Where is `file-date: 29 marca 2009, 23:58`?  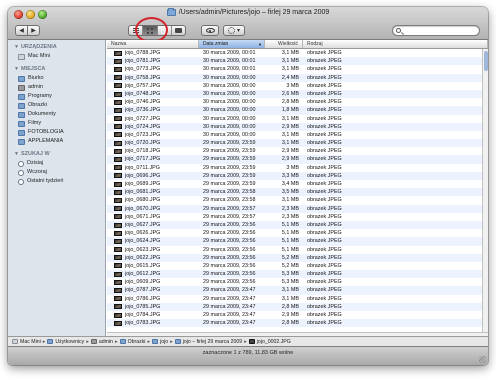 file-date: 29 marca 2009, 23:58 is located at coordinates (229, 192).